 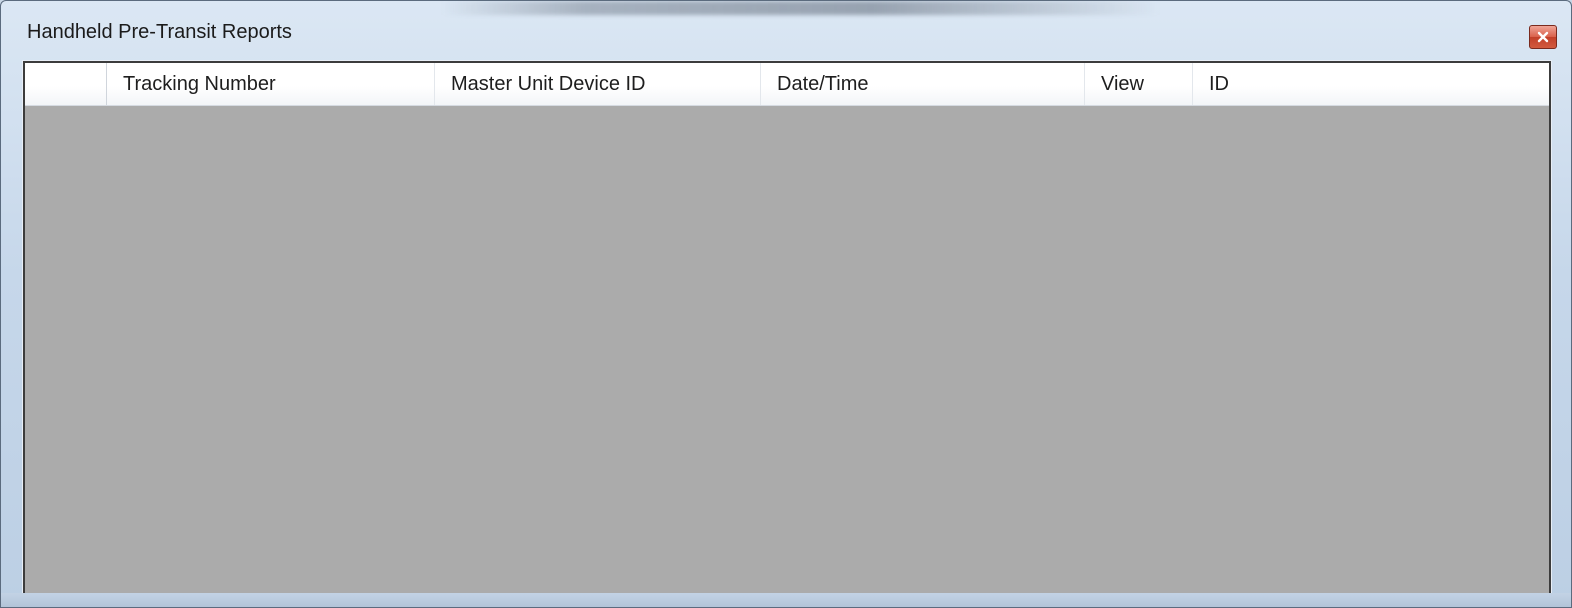 I want to click on title-bar: Handheld Pre-Transit Reports, so click(x=786, y=30).